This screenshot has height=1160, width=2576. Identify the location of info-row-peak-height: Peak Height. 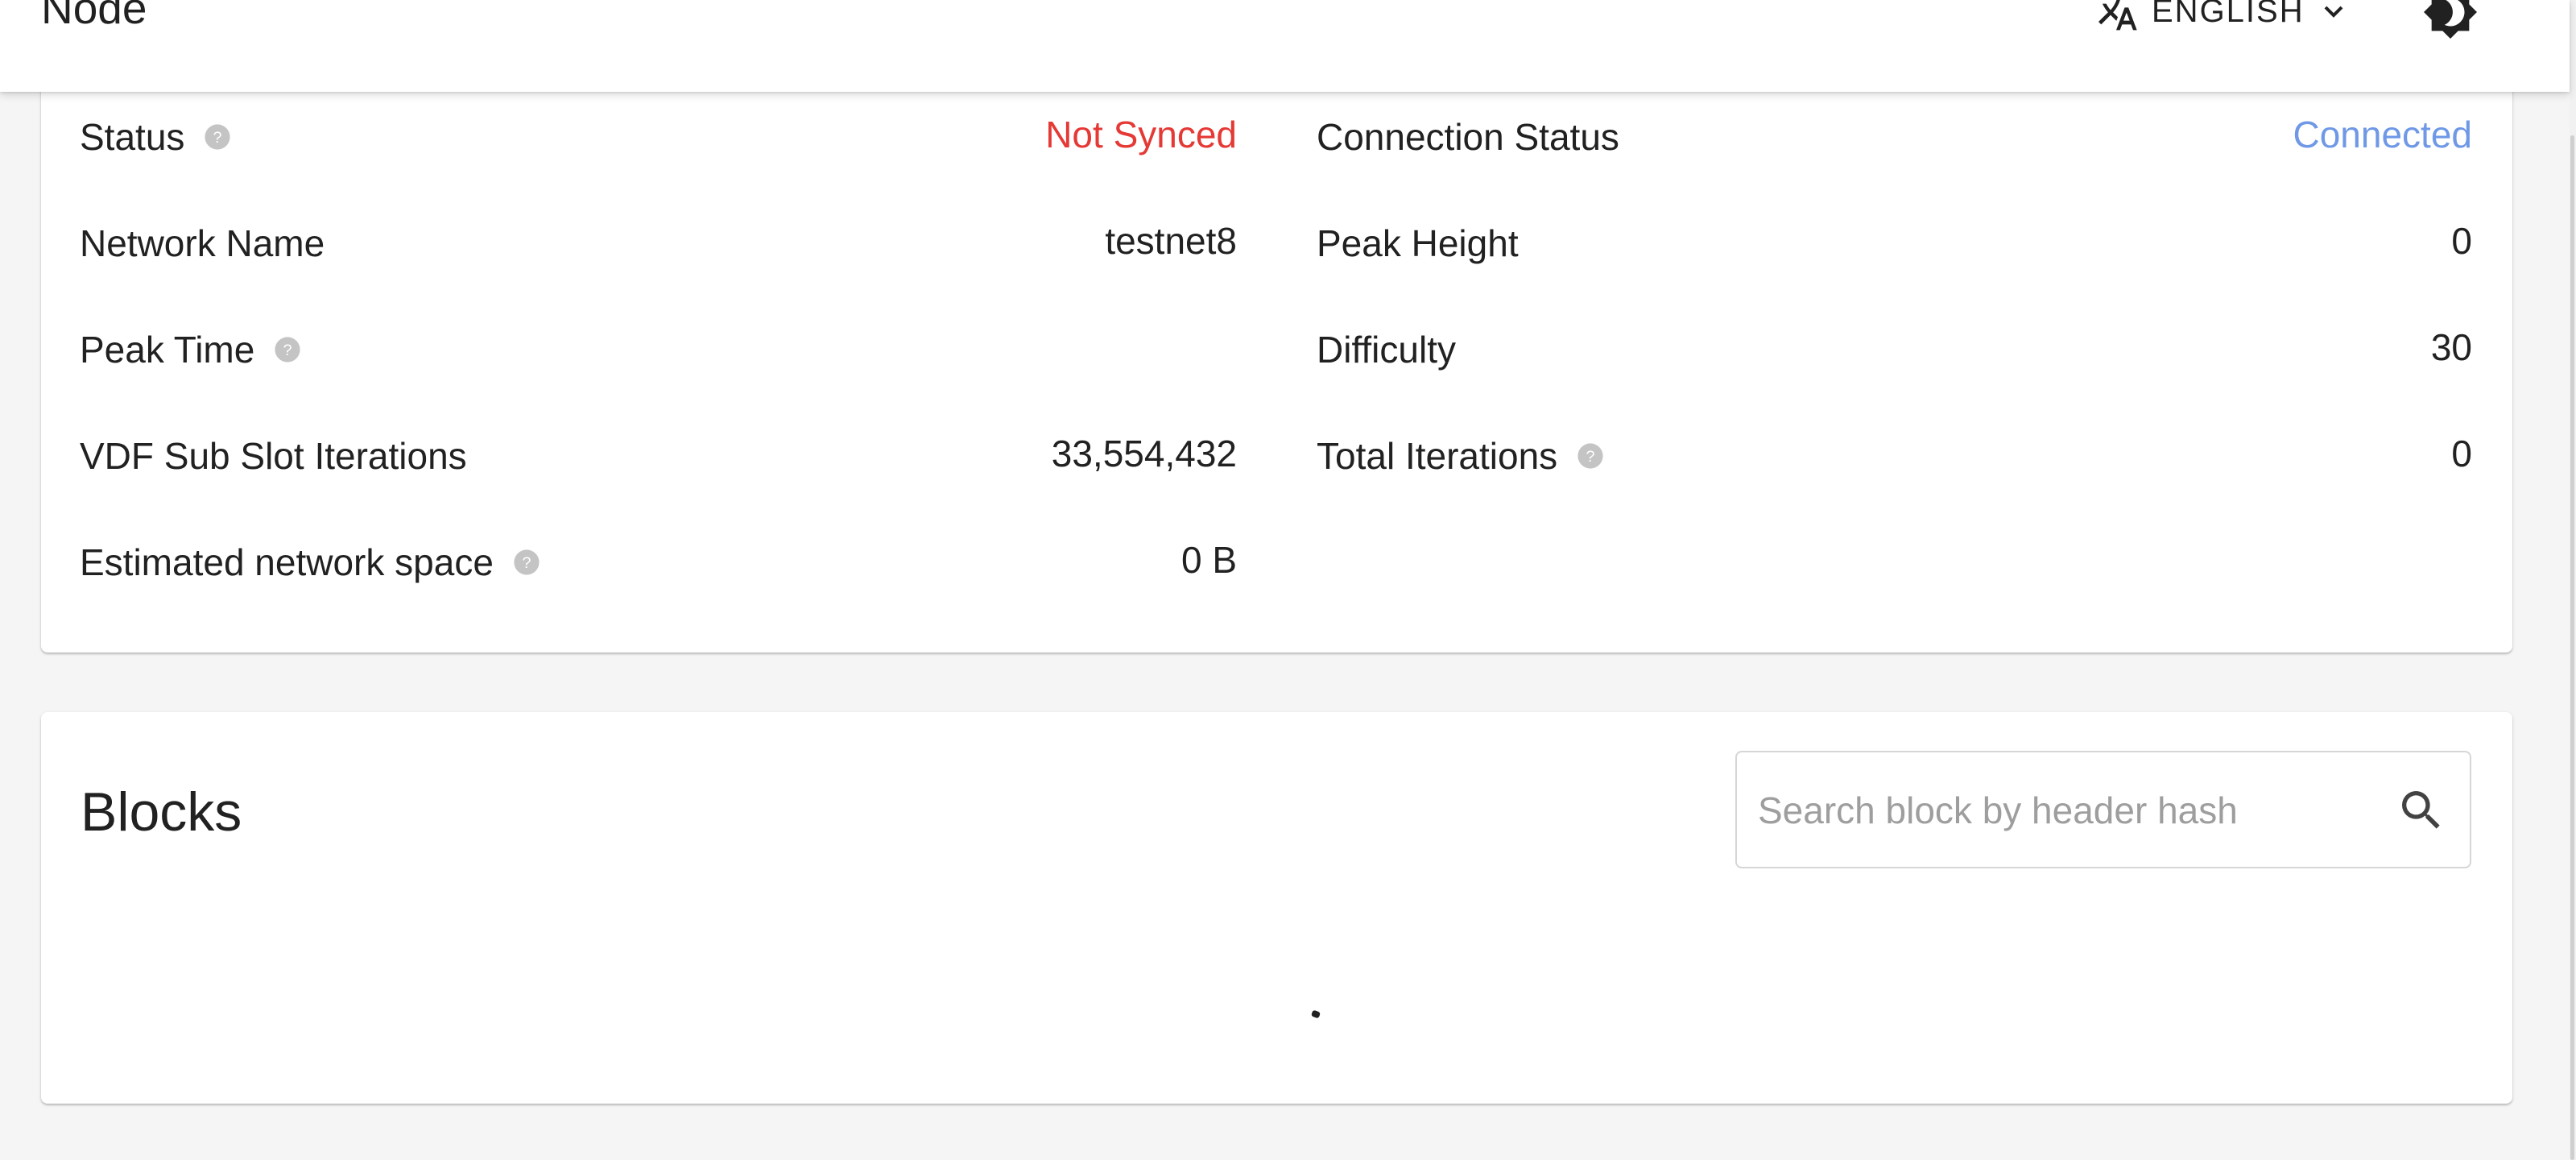
(1418, 243).